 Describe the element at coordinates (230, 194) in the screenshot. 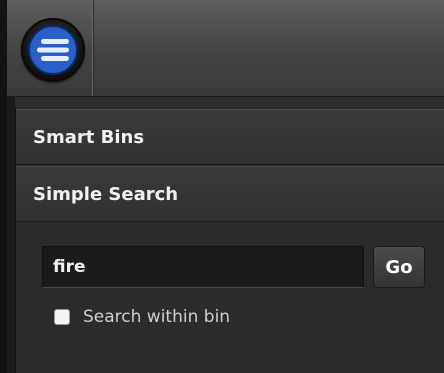

I see `simple-search-header: Simple Search` at that location.